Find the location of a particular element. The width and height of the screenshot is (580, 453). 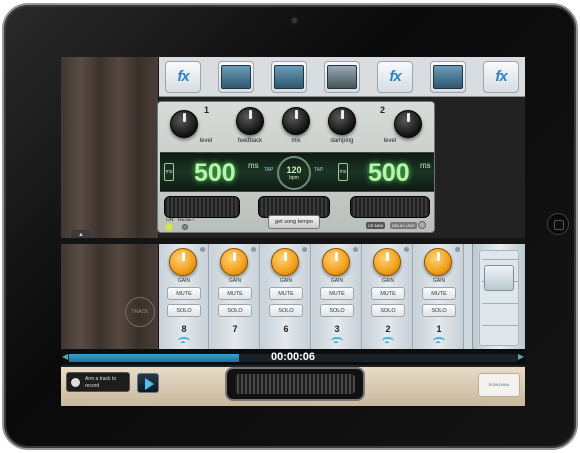

fx-slot-5-button: fx is located at coordinates (395, 76).